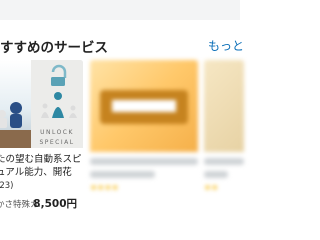 The width and height of the screenshot is (320, 240). What do you see at coordinates (41, 104) in the screenshot?
I see `service-thumbnail: UNLOCK SPECIAL` at bounding box center [41, 104].